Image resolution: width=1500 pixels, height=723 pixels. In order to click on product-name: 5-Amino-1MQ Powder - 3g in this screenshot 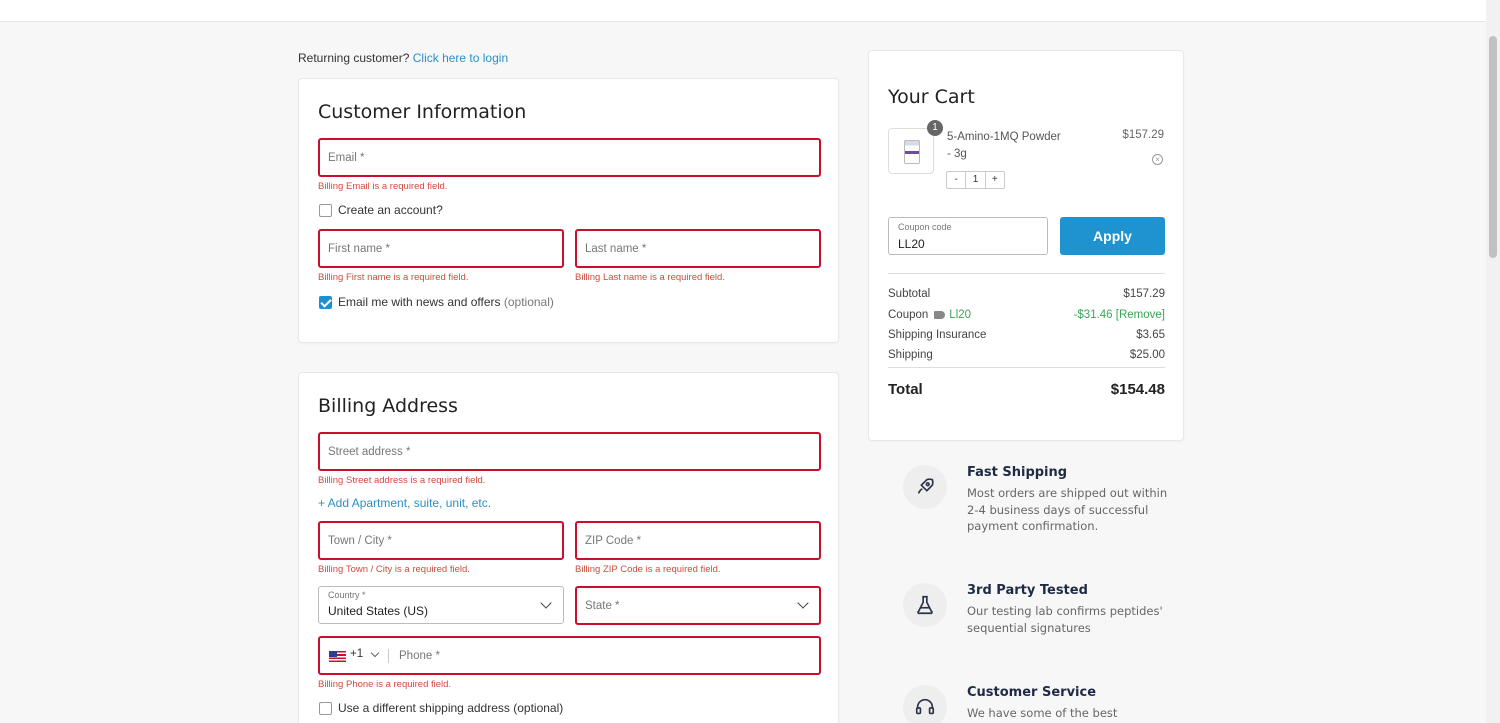, I will do `click(1004, 145)`.